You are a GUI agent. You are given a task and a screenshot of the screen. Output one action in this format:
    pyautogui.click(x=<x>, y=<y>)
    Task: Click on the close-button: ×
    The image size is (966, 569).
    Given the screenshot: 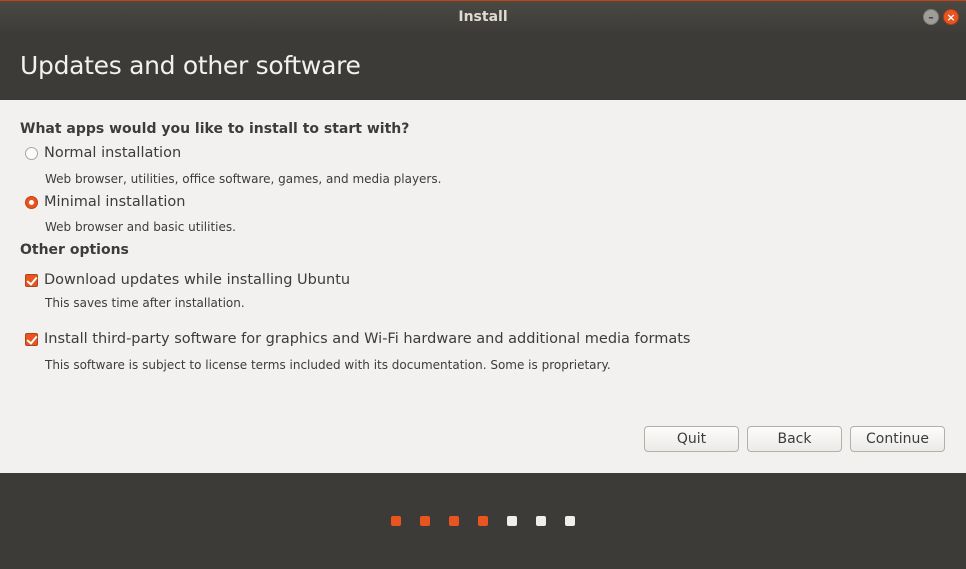 What is the action you would take?
    pyautogui.click(x=951, y=17)
    